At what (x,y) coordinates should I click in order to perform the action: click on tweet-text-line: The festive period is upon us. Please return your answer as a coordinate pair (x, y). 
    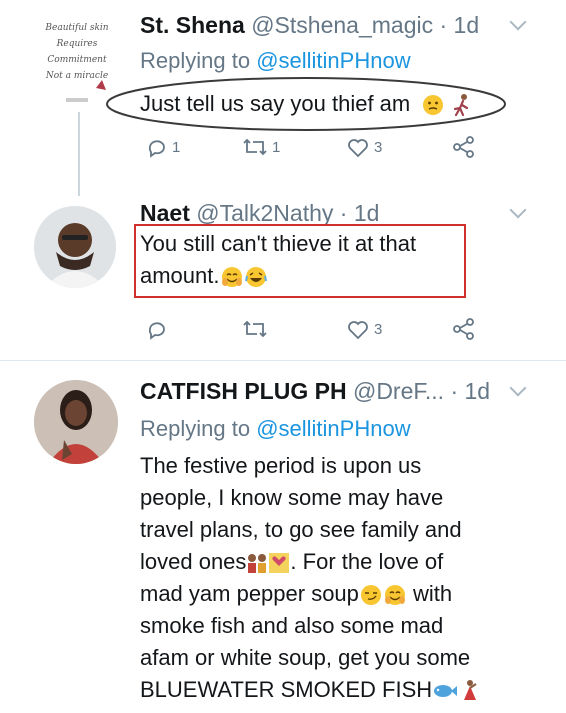
    Looking at the image, I should click on (281, 465).